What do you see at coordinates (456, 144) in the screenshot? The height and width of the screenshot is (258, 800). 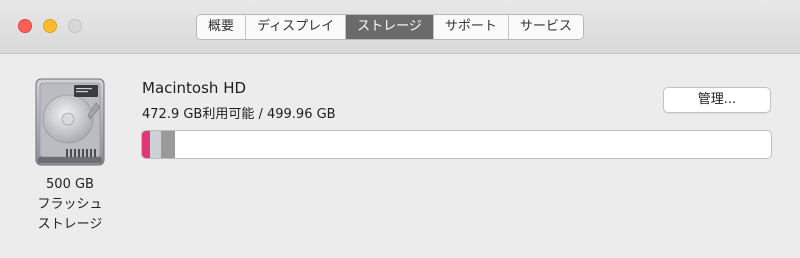 I see `storage-usage-bar` at bounding box center [456, 144].